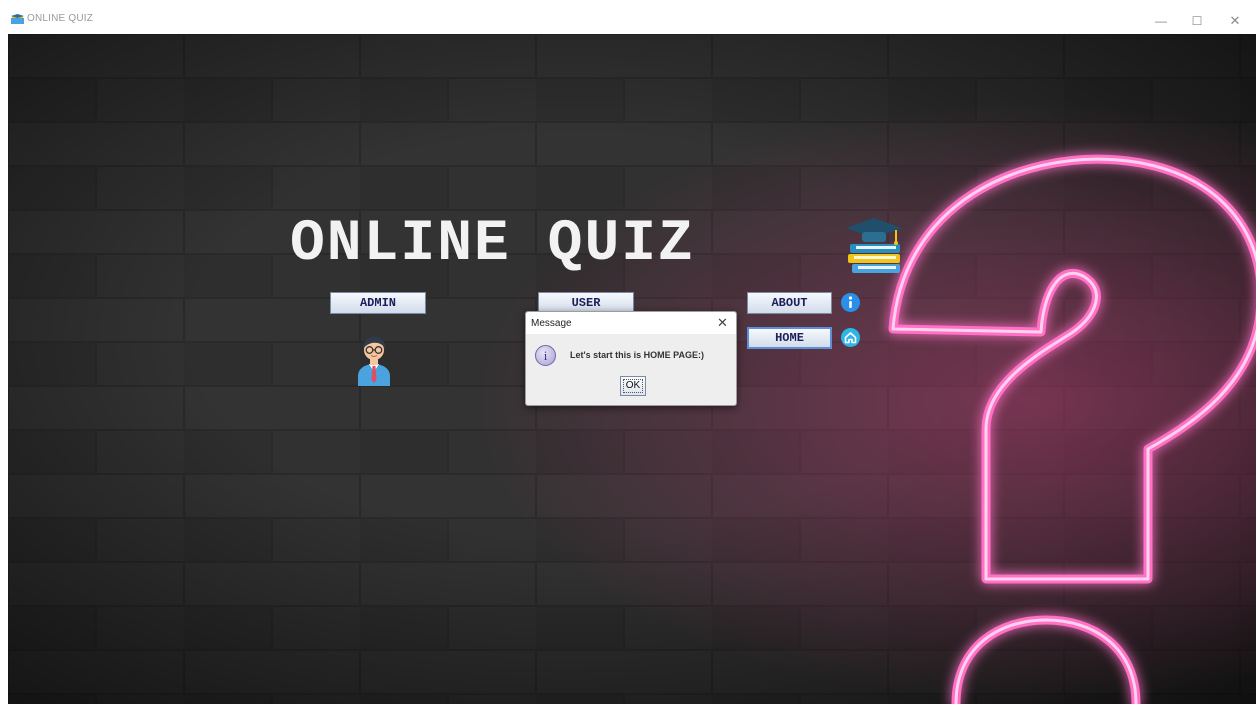 The width and height of the screenshot is (1256, 704). What do you see at coordinates (850, 337) in the screenshot?
I see `home-icon` at bounding box center [850, 337].